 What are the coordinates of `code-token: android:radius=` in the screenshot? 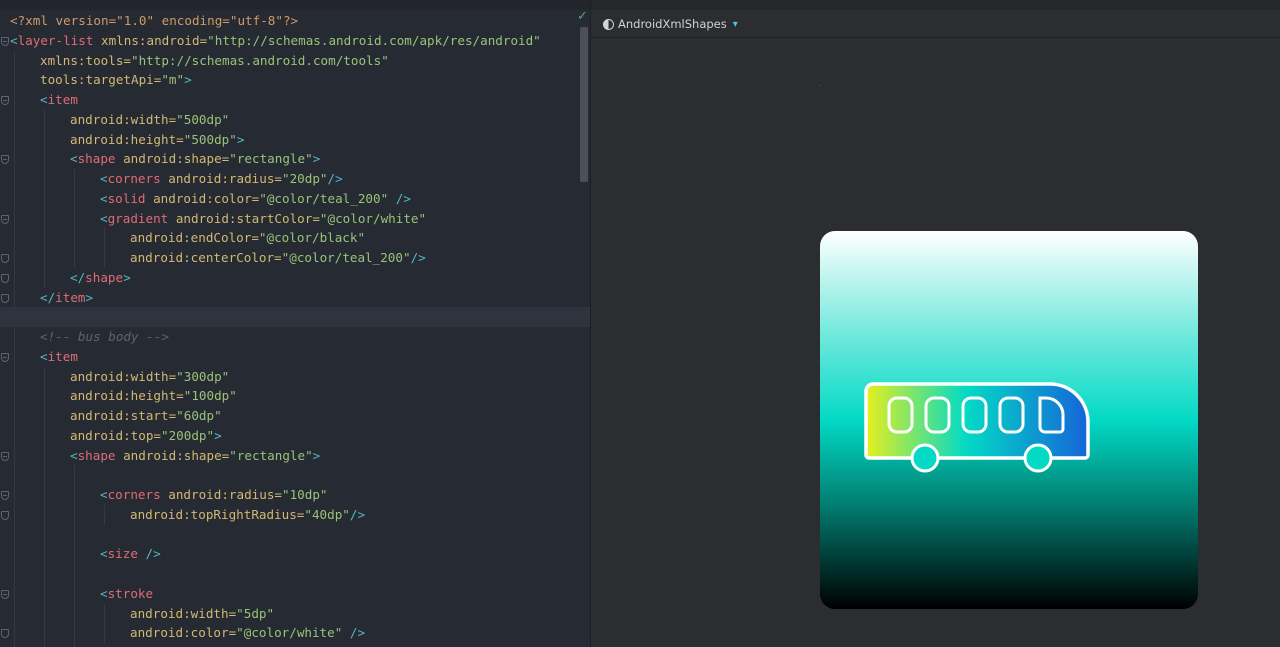 It's located at (221, 178).